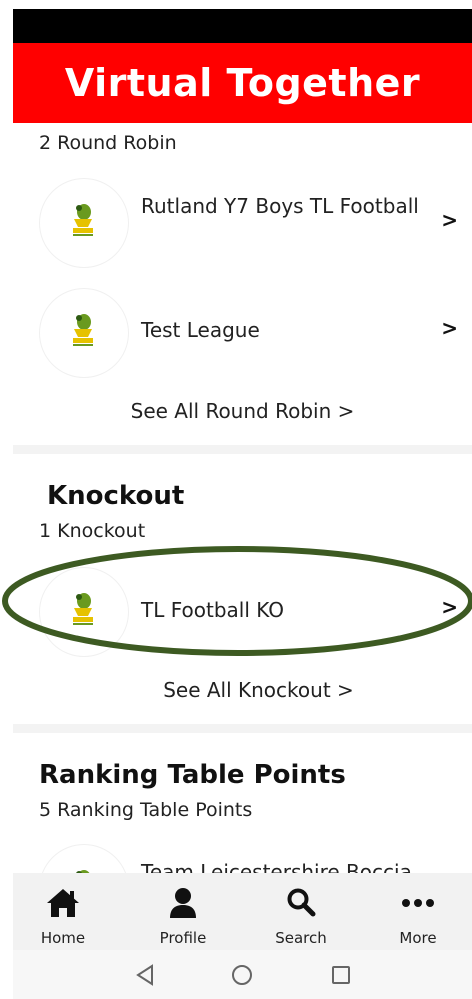 Image resolution: width=472 pixels, height=999 pixels. I want to click on search-icon, so click(301, 902).